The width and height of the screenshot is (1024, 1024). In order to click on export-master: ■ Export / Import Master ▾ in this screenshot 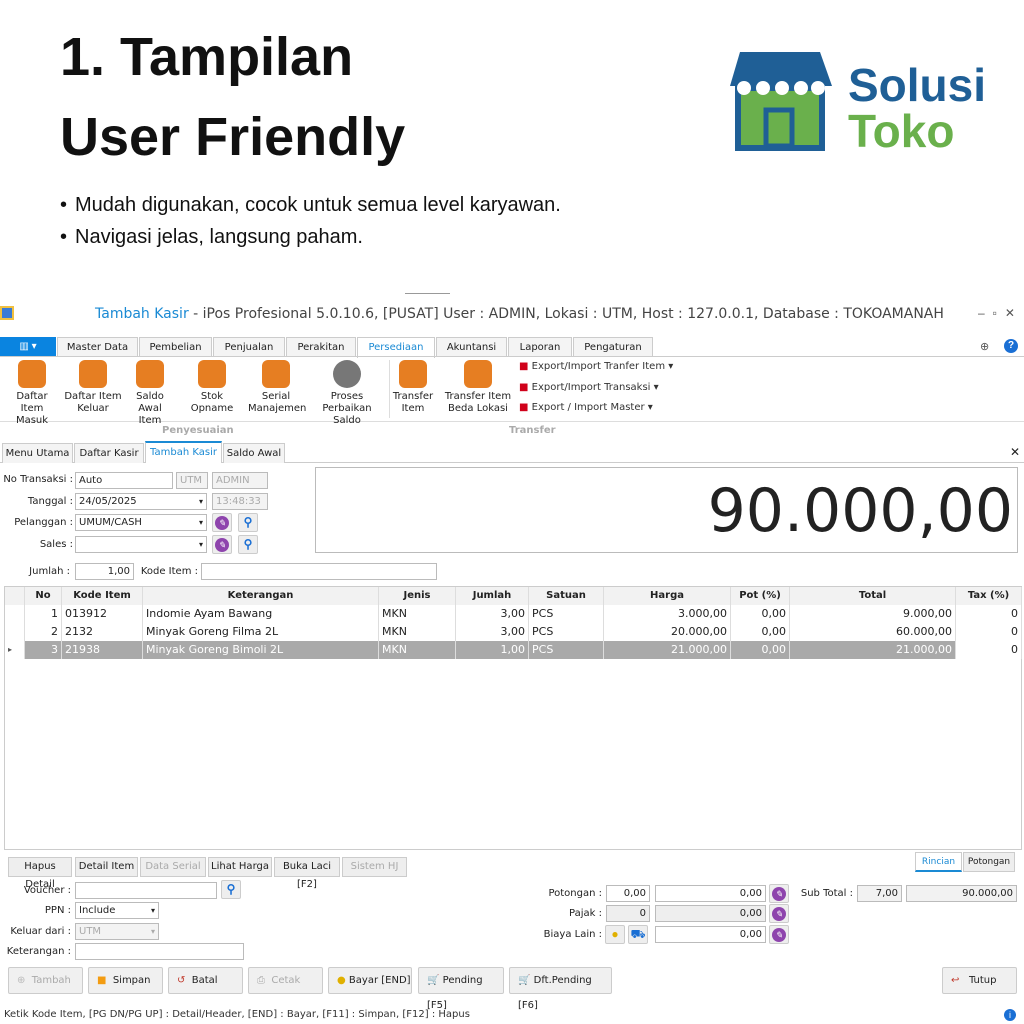, I will do `click(586, 407)`.